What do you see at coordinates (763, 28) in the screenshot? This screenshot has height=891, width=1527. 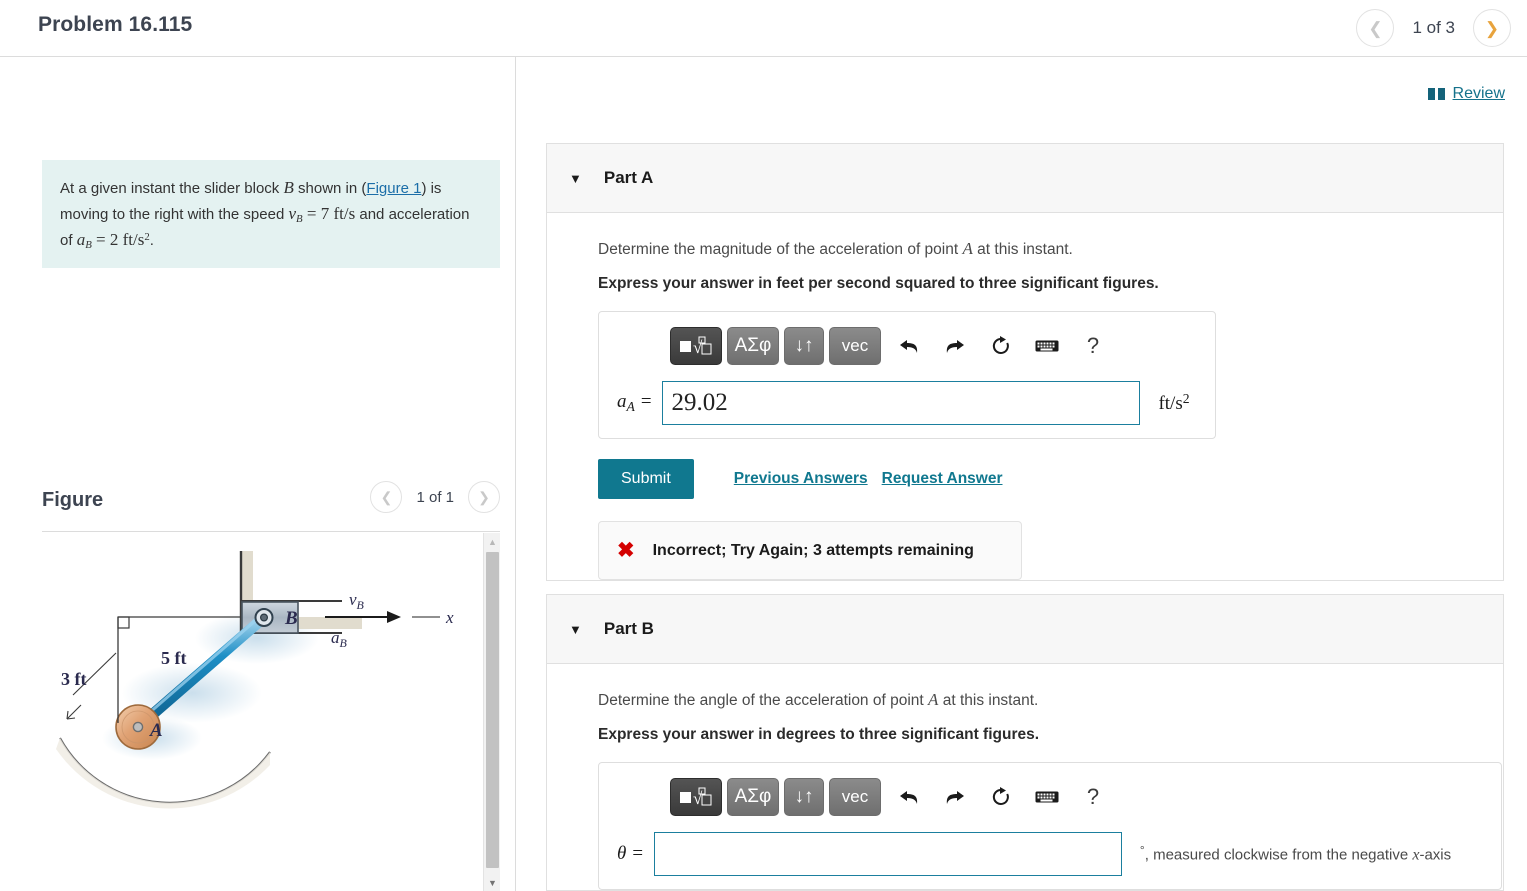 I see `top-bar: Problem 16.115 ❮ 1 of 3 ❯` at bounding box center [763, 28].